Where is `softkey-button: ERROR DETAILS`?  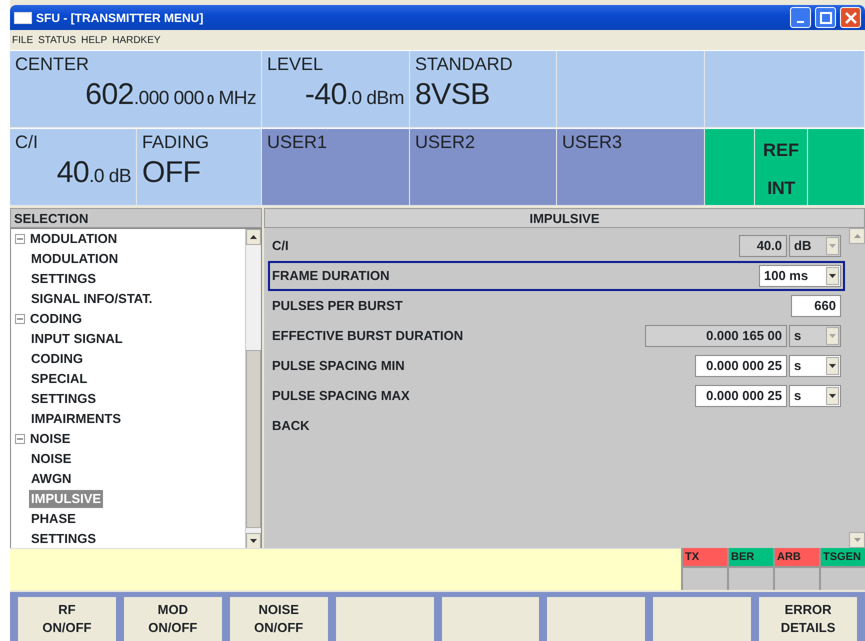
softkey-button: ERROR DETAILS is located at coordinates (808, 619).